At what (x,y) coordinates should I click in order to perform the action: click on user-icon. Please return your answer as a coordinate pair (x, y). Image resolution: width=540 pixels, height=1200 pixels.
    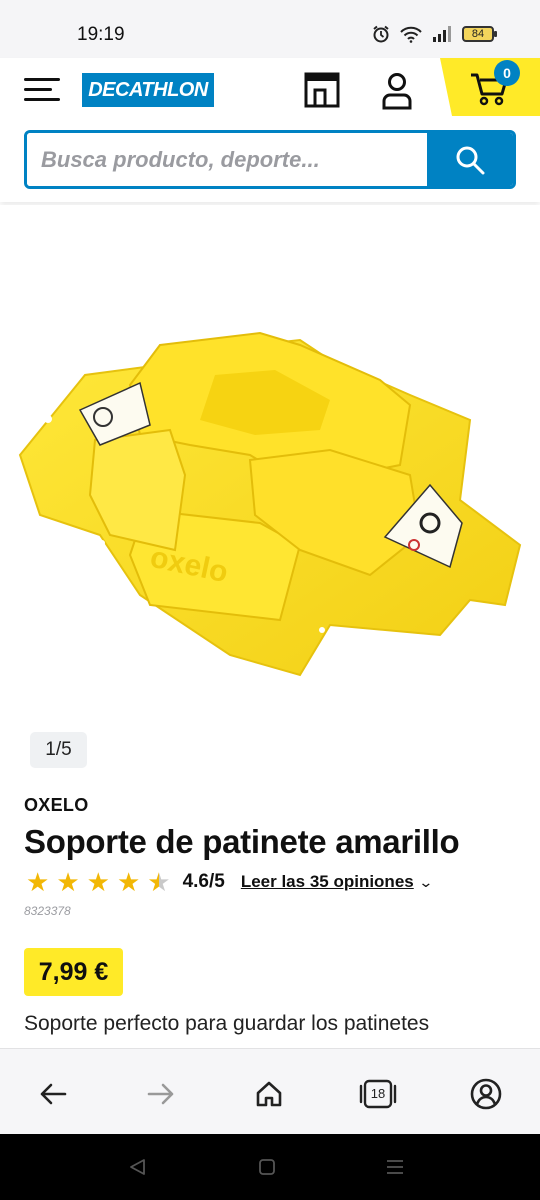
    Looking at the image, I should click on (397, 91).